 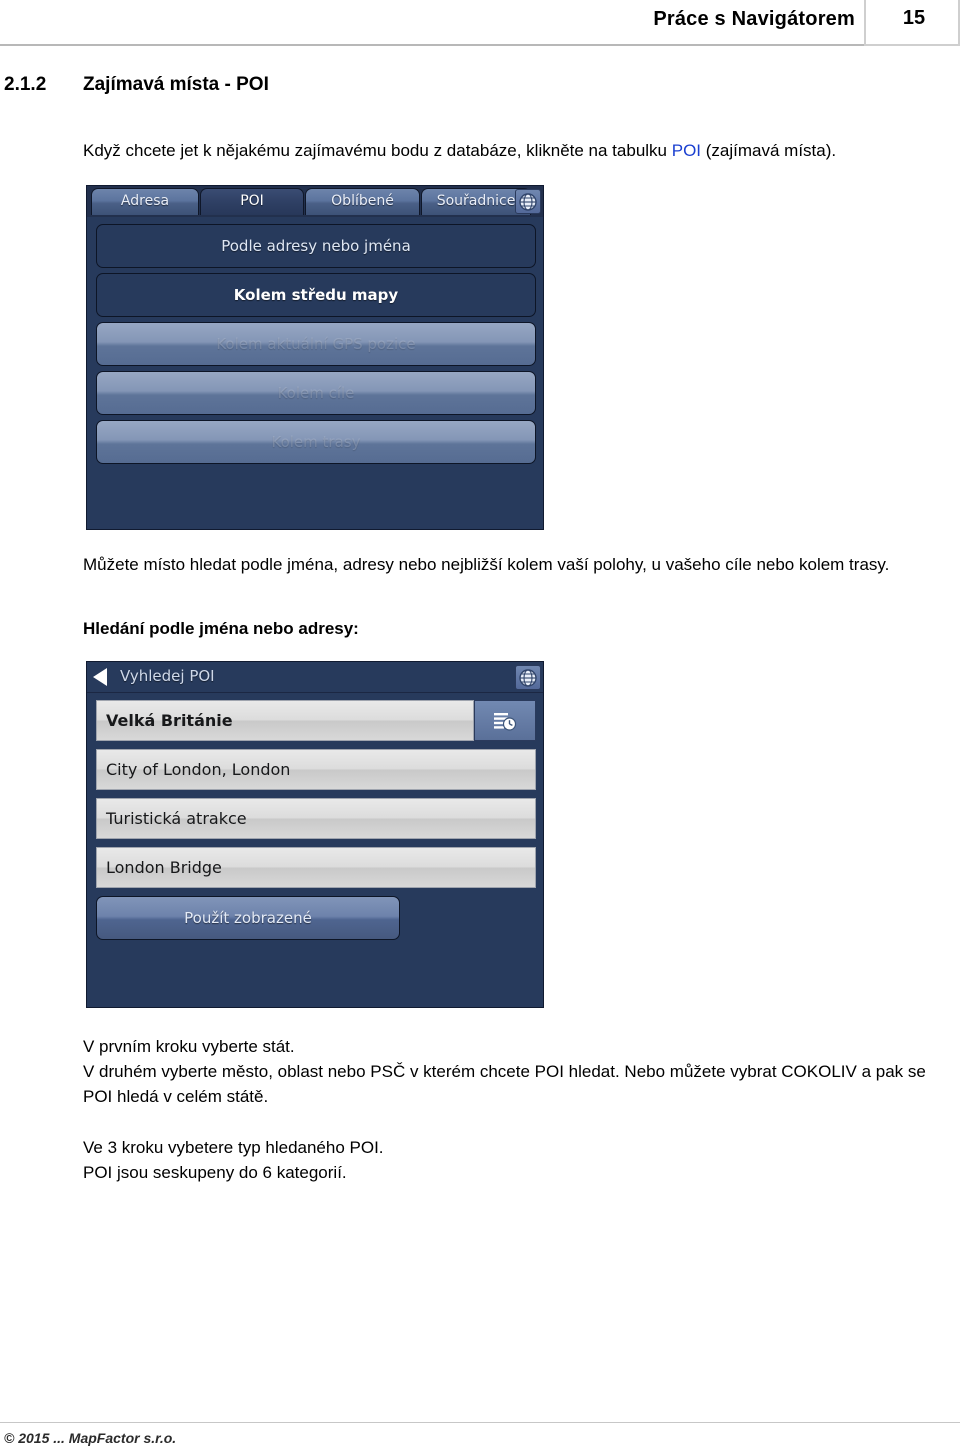 I want to click on tab-oblibene-label: Oblíbené, so click(x=362, y=201).